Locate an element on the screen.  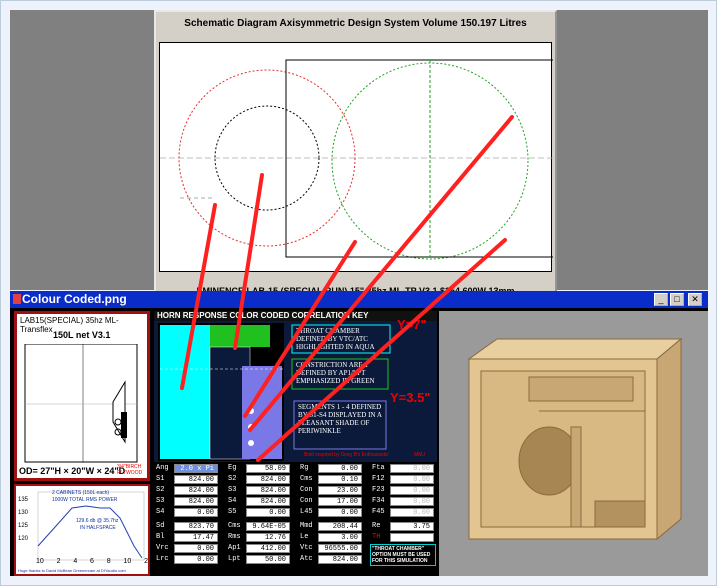
x-tick: 8 is located at coordinates (108, 561).